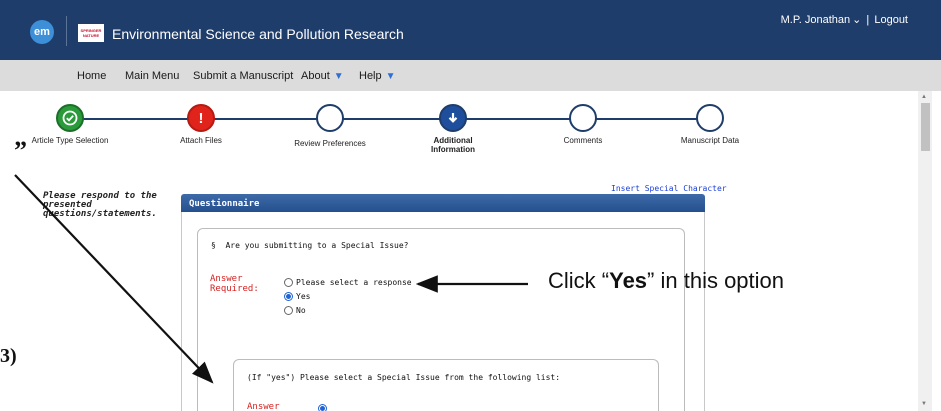  What do you see at coordinates (70, 140) in the screenshot?
I see `step-label-article-type: Article Type Selection` at bounding box center [70, 140].